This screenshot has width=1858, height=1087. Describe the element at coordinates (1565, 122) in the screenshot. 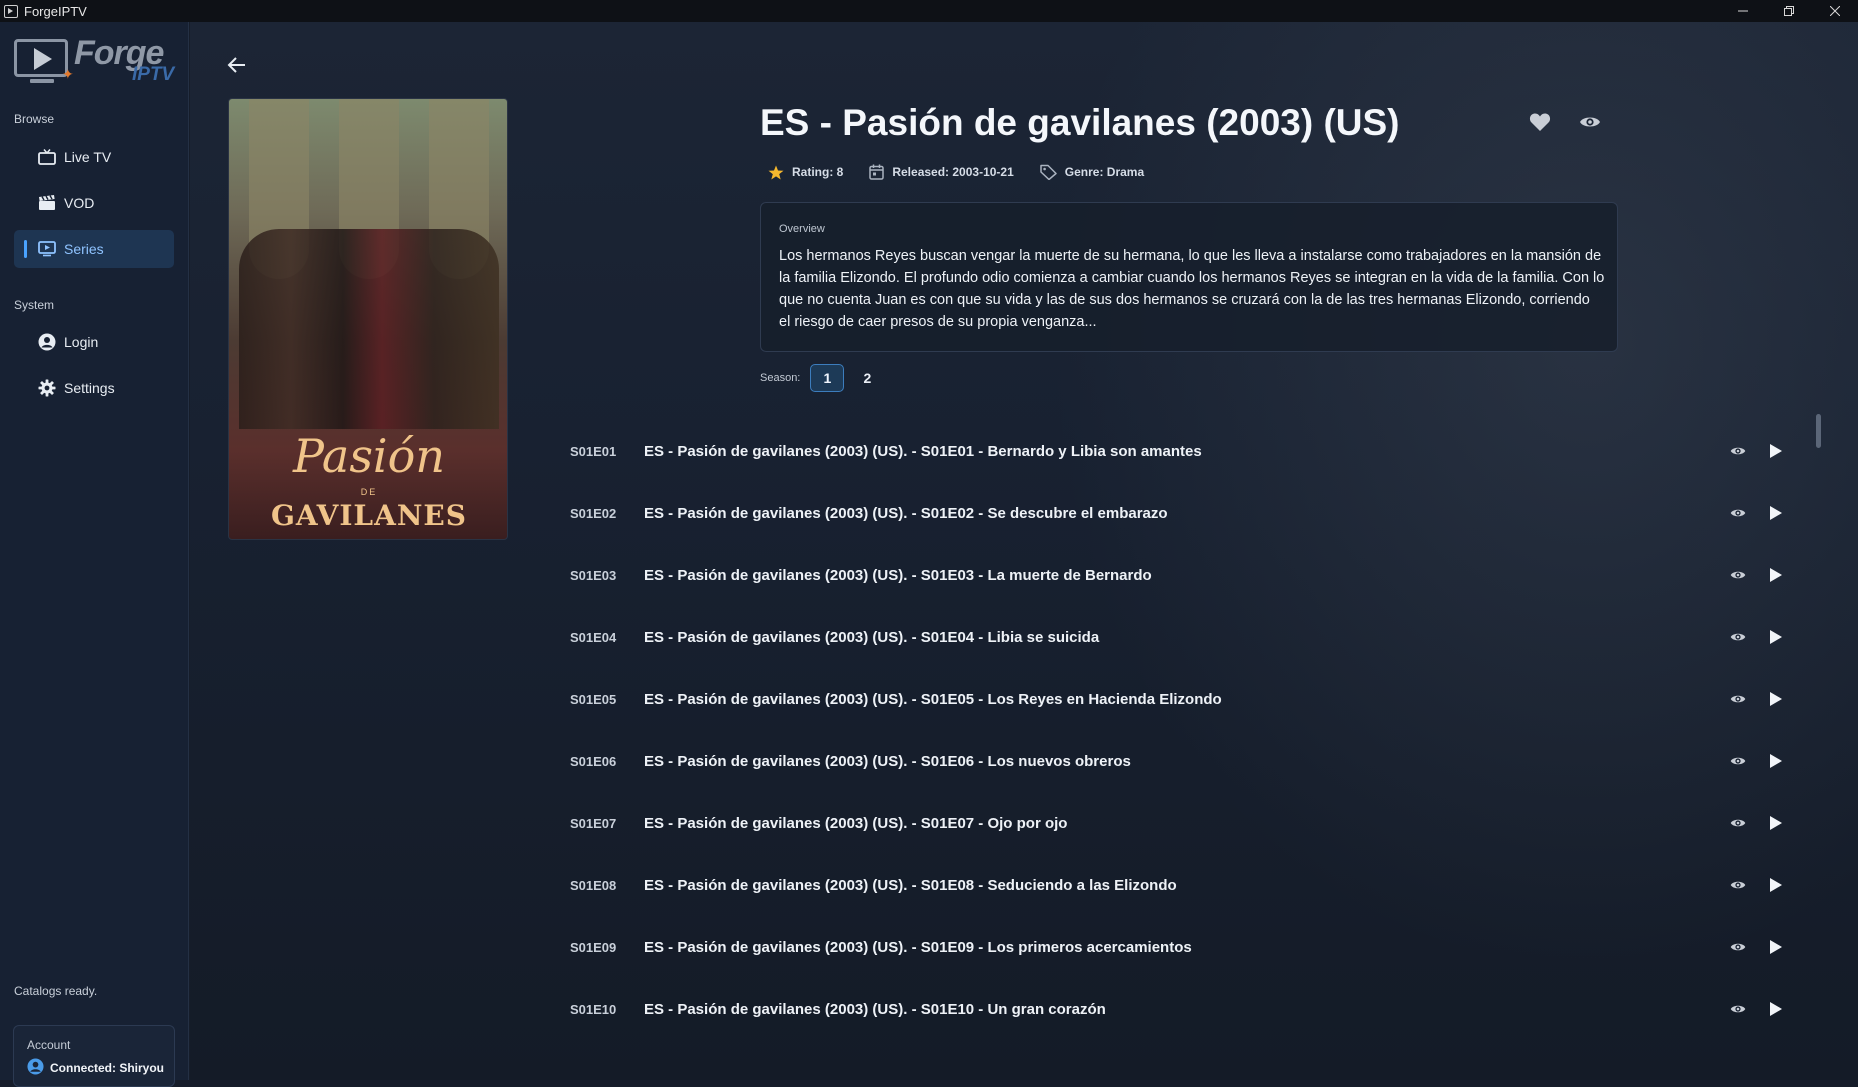

I see `title-actions` at that location.